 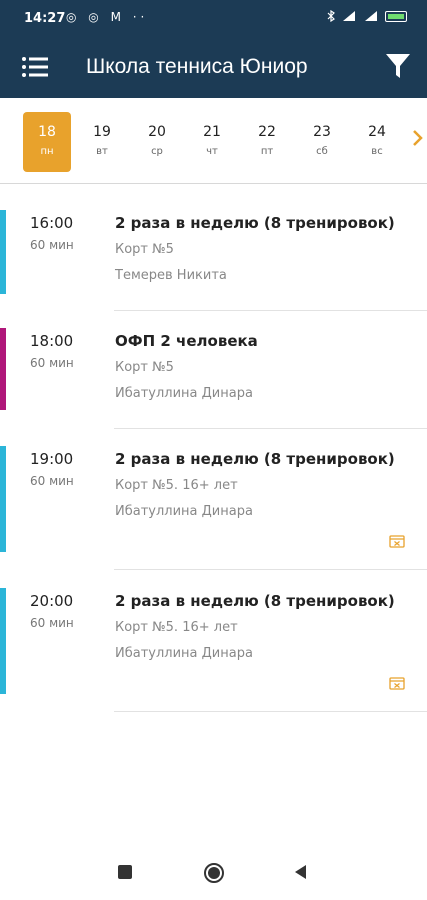 I want to click on date-weekday: пт, so click(x=267, y=151).